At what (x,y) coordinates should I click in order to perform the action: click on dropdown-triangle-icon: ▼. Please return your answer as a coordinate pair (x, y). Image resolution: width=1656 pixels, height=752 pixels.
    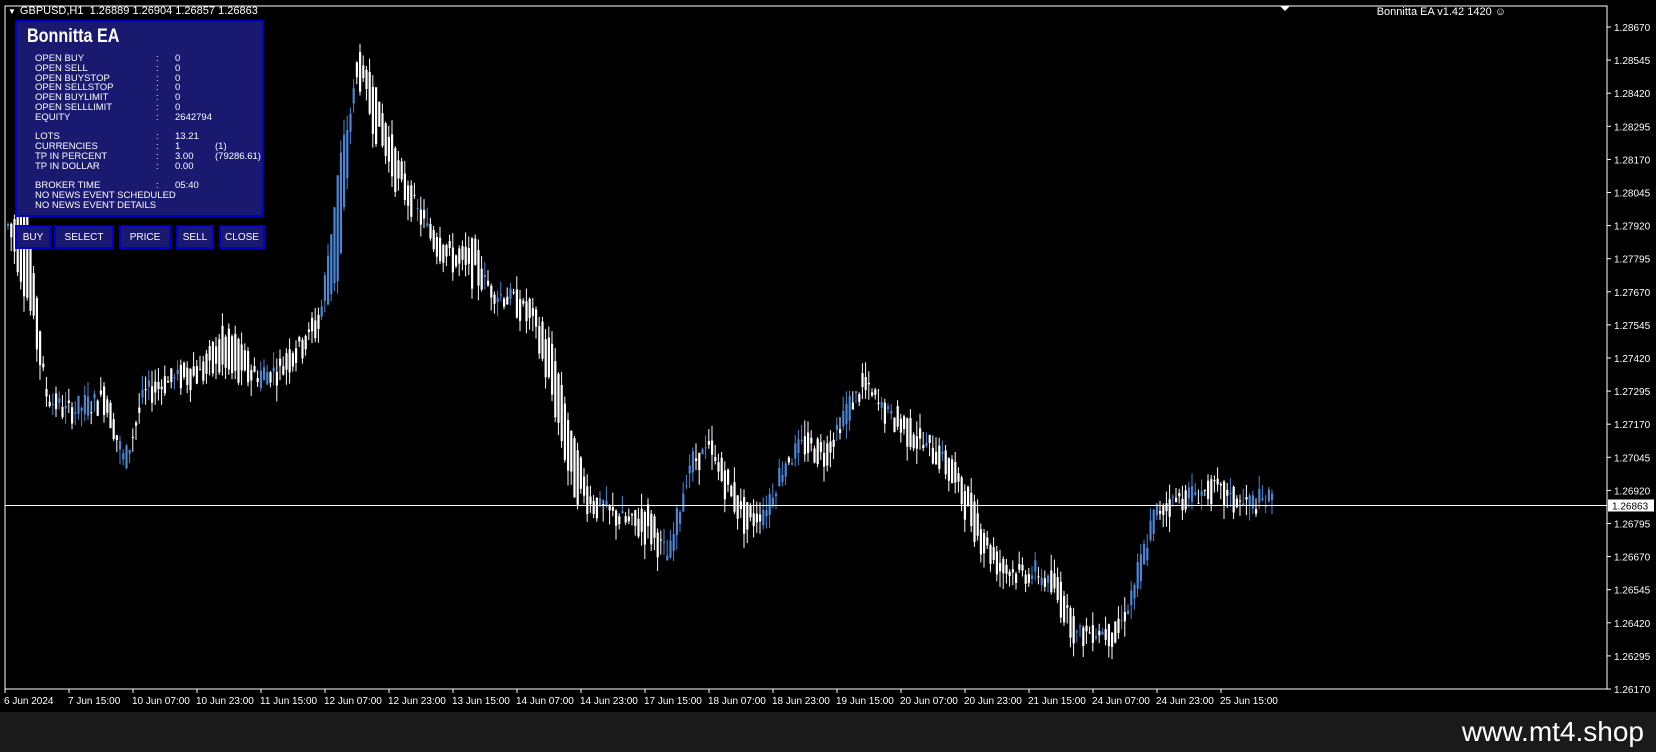
    Looking at the image, I should click on (12, 11).